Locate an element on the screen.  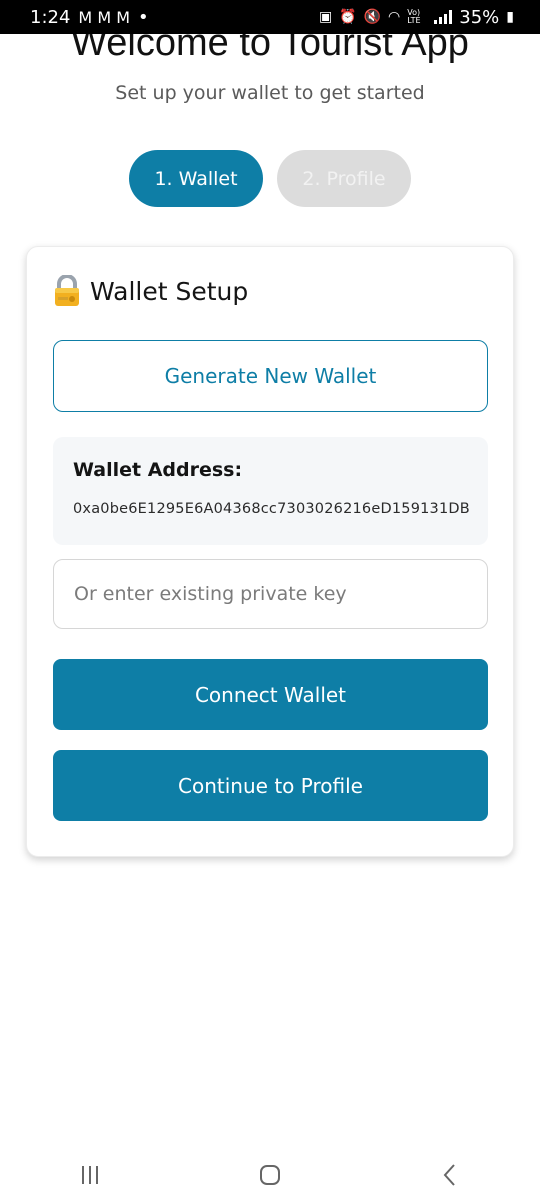
status-bar: 1:24 M M M • ▣ ⏰ 🔇 ◠ Vo) LTE 35% ▮ is located at coordinates (270, 17).